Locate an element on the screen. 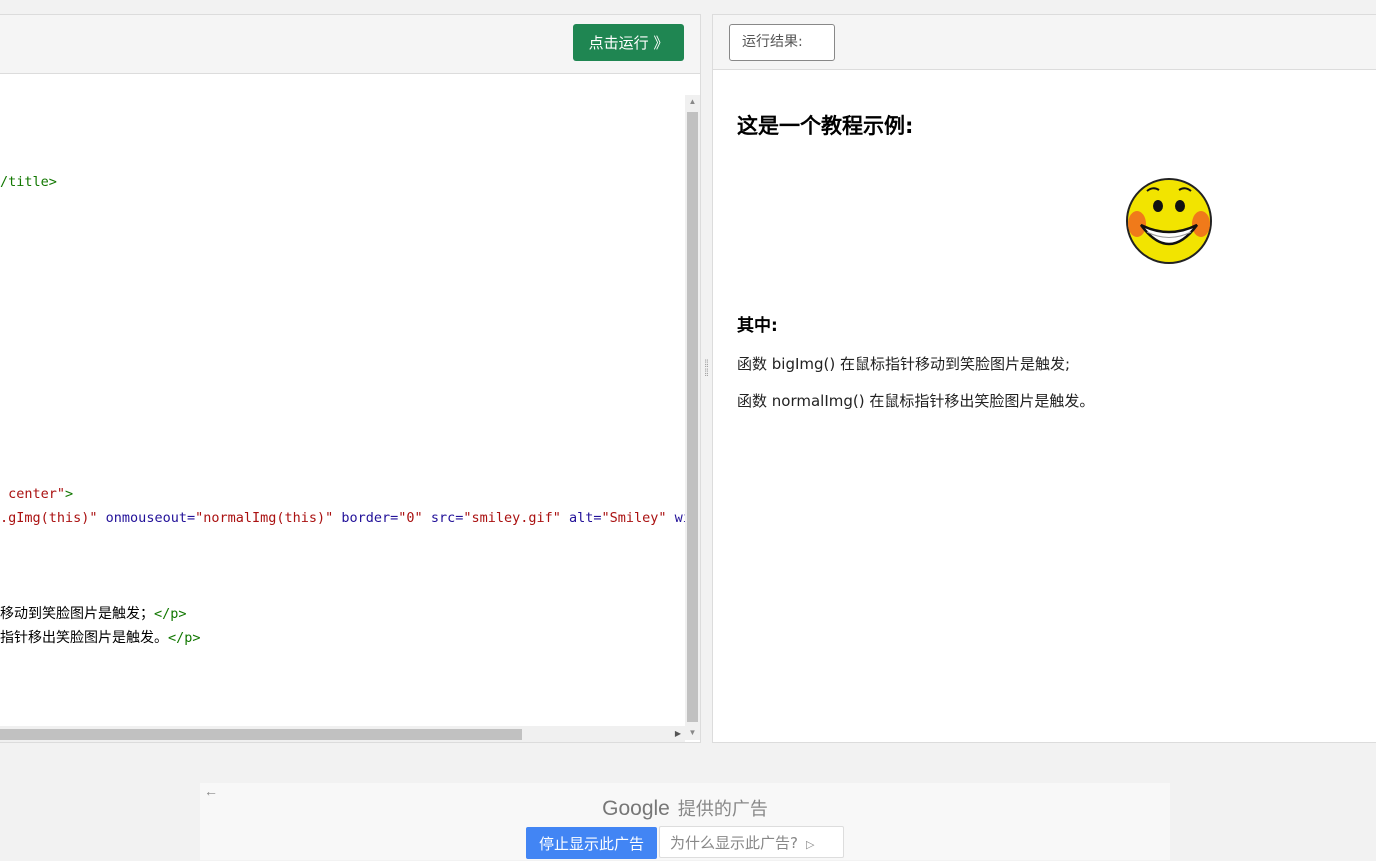  result-paragraph: 函数 normalImg() 在鼠标指针移出笑脸图片是触发。 is located at coordinates (916, 401).